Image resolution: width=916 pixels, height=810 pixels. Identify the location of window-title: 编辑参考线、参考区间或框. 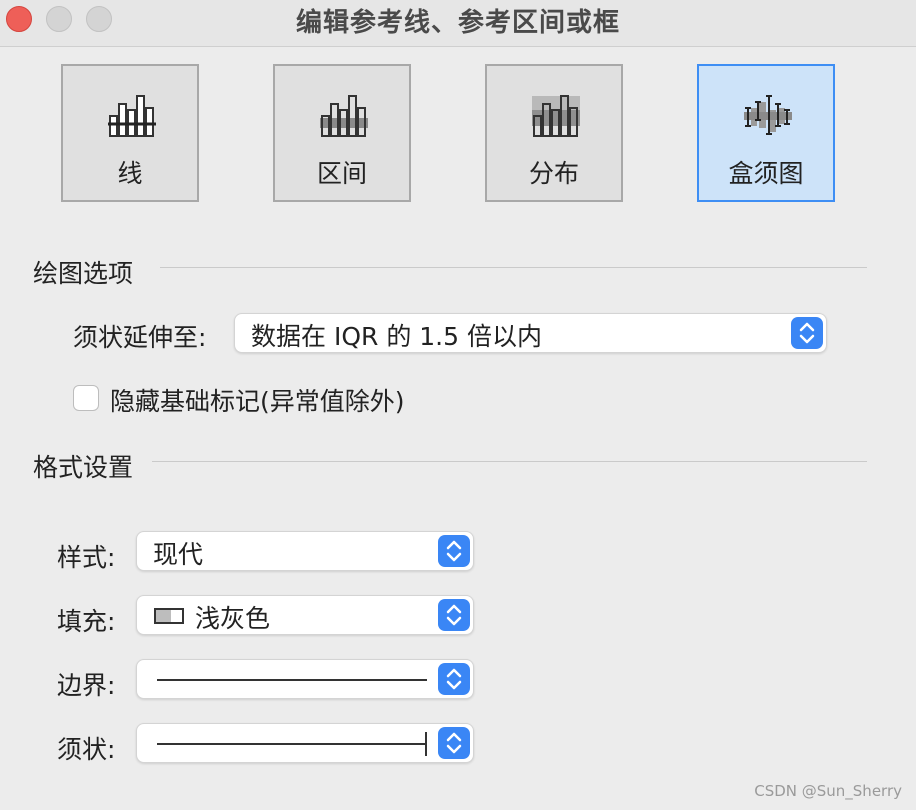
(457, 23).